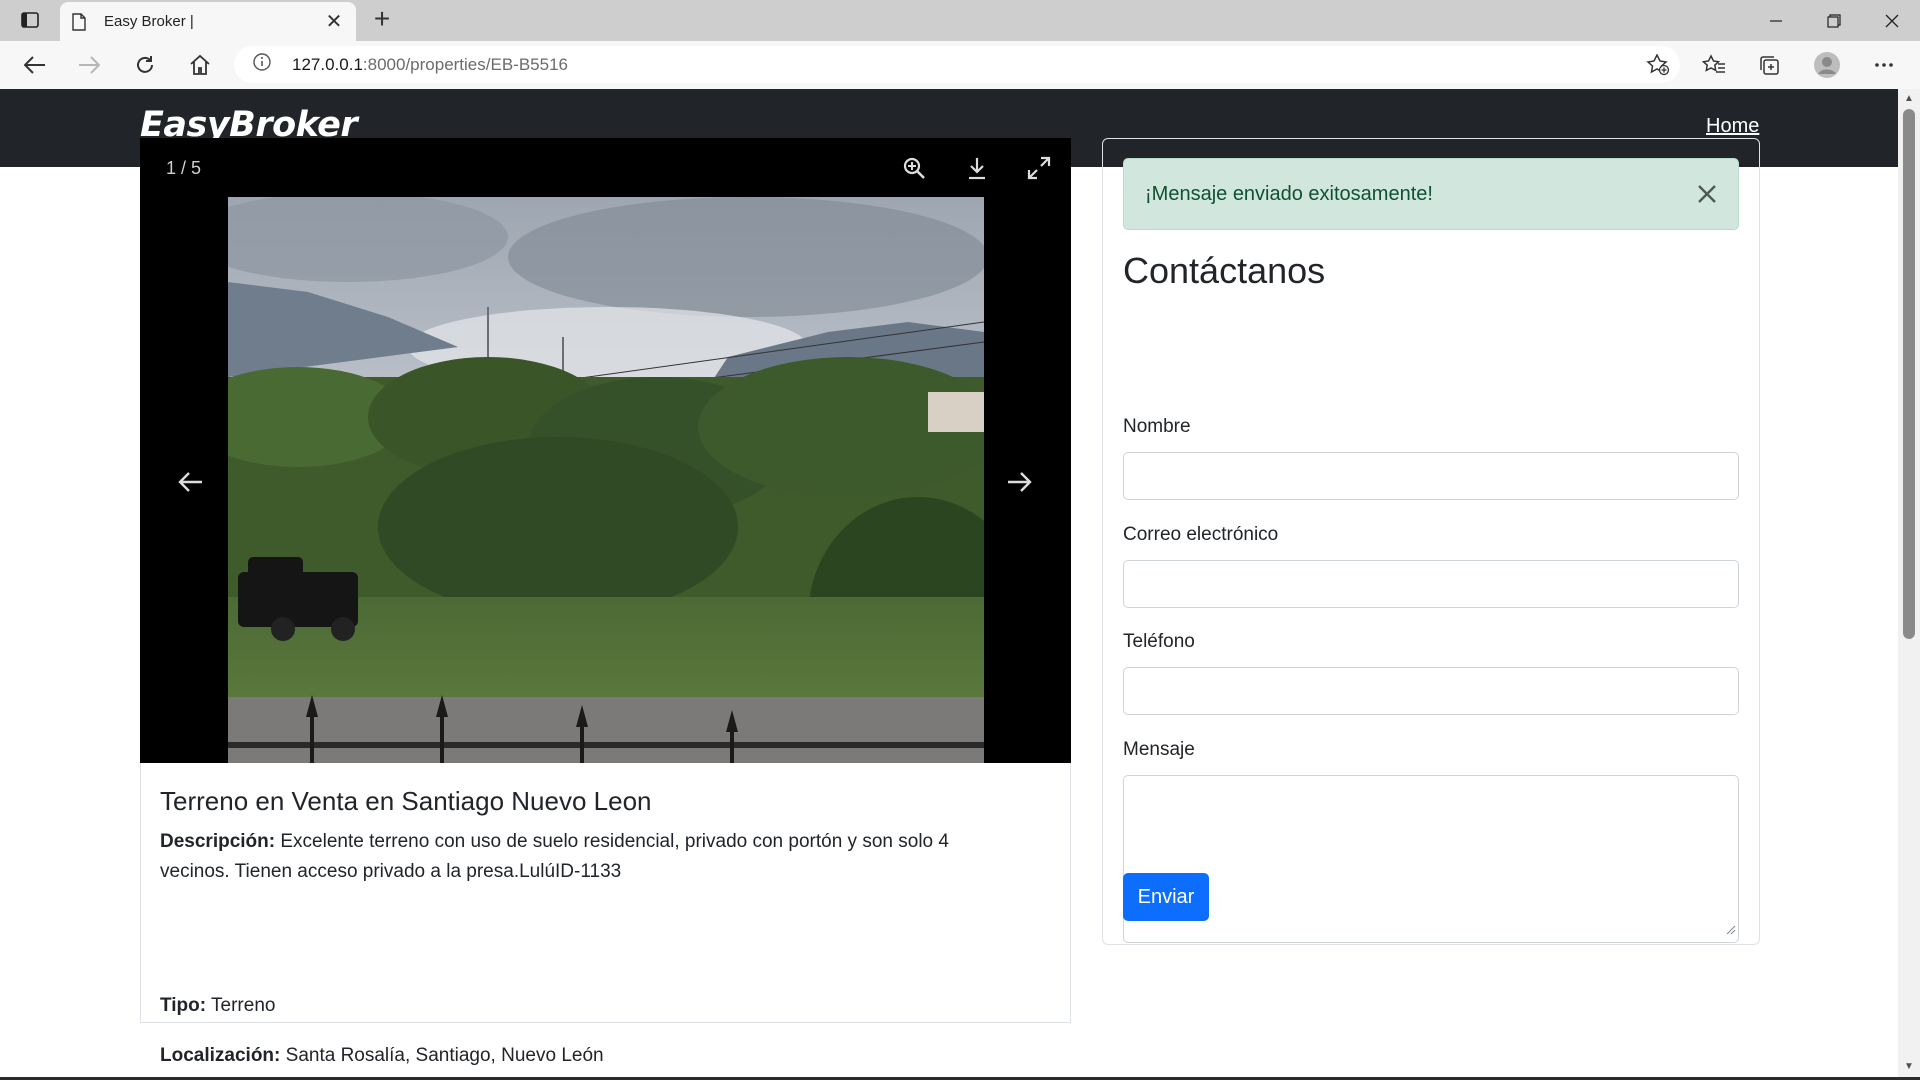 The height and width of the screenshot is (1080, 1920). I want to click on name-field, so click(1431, 476).